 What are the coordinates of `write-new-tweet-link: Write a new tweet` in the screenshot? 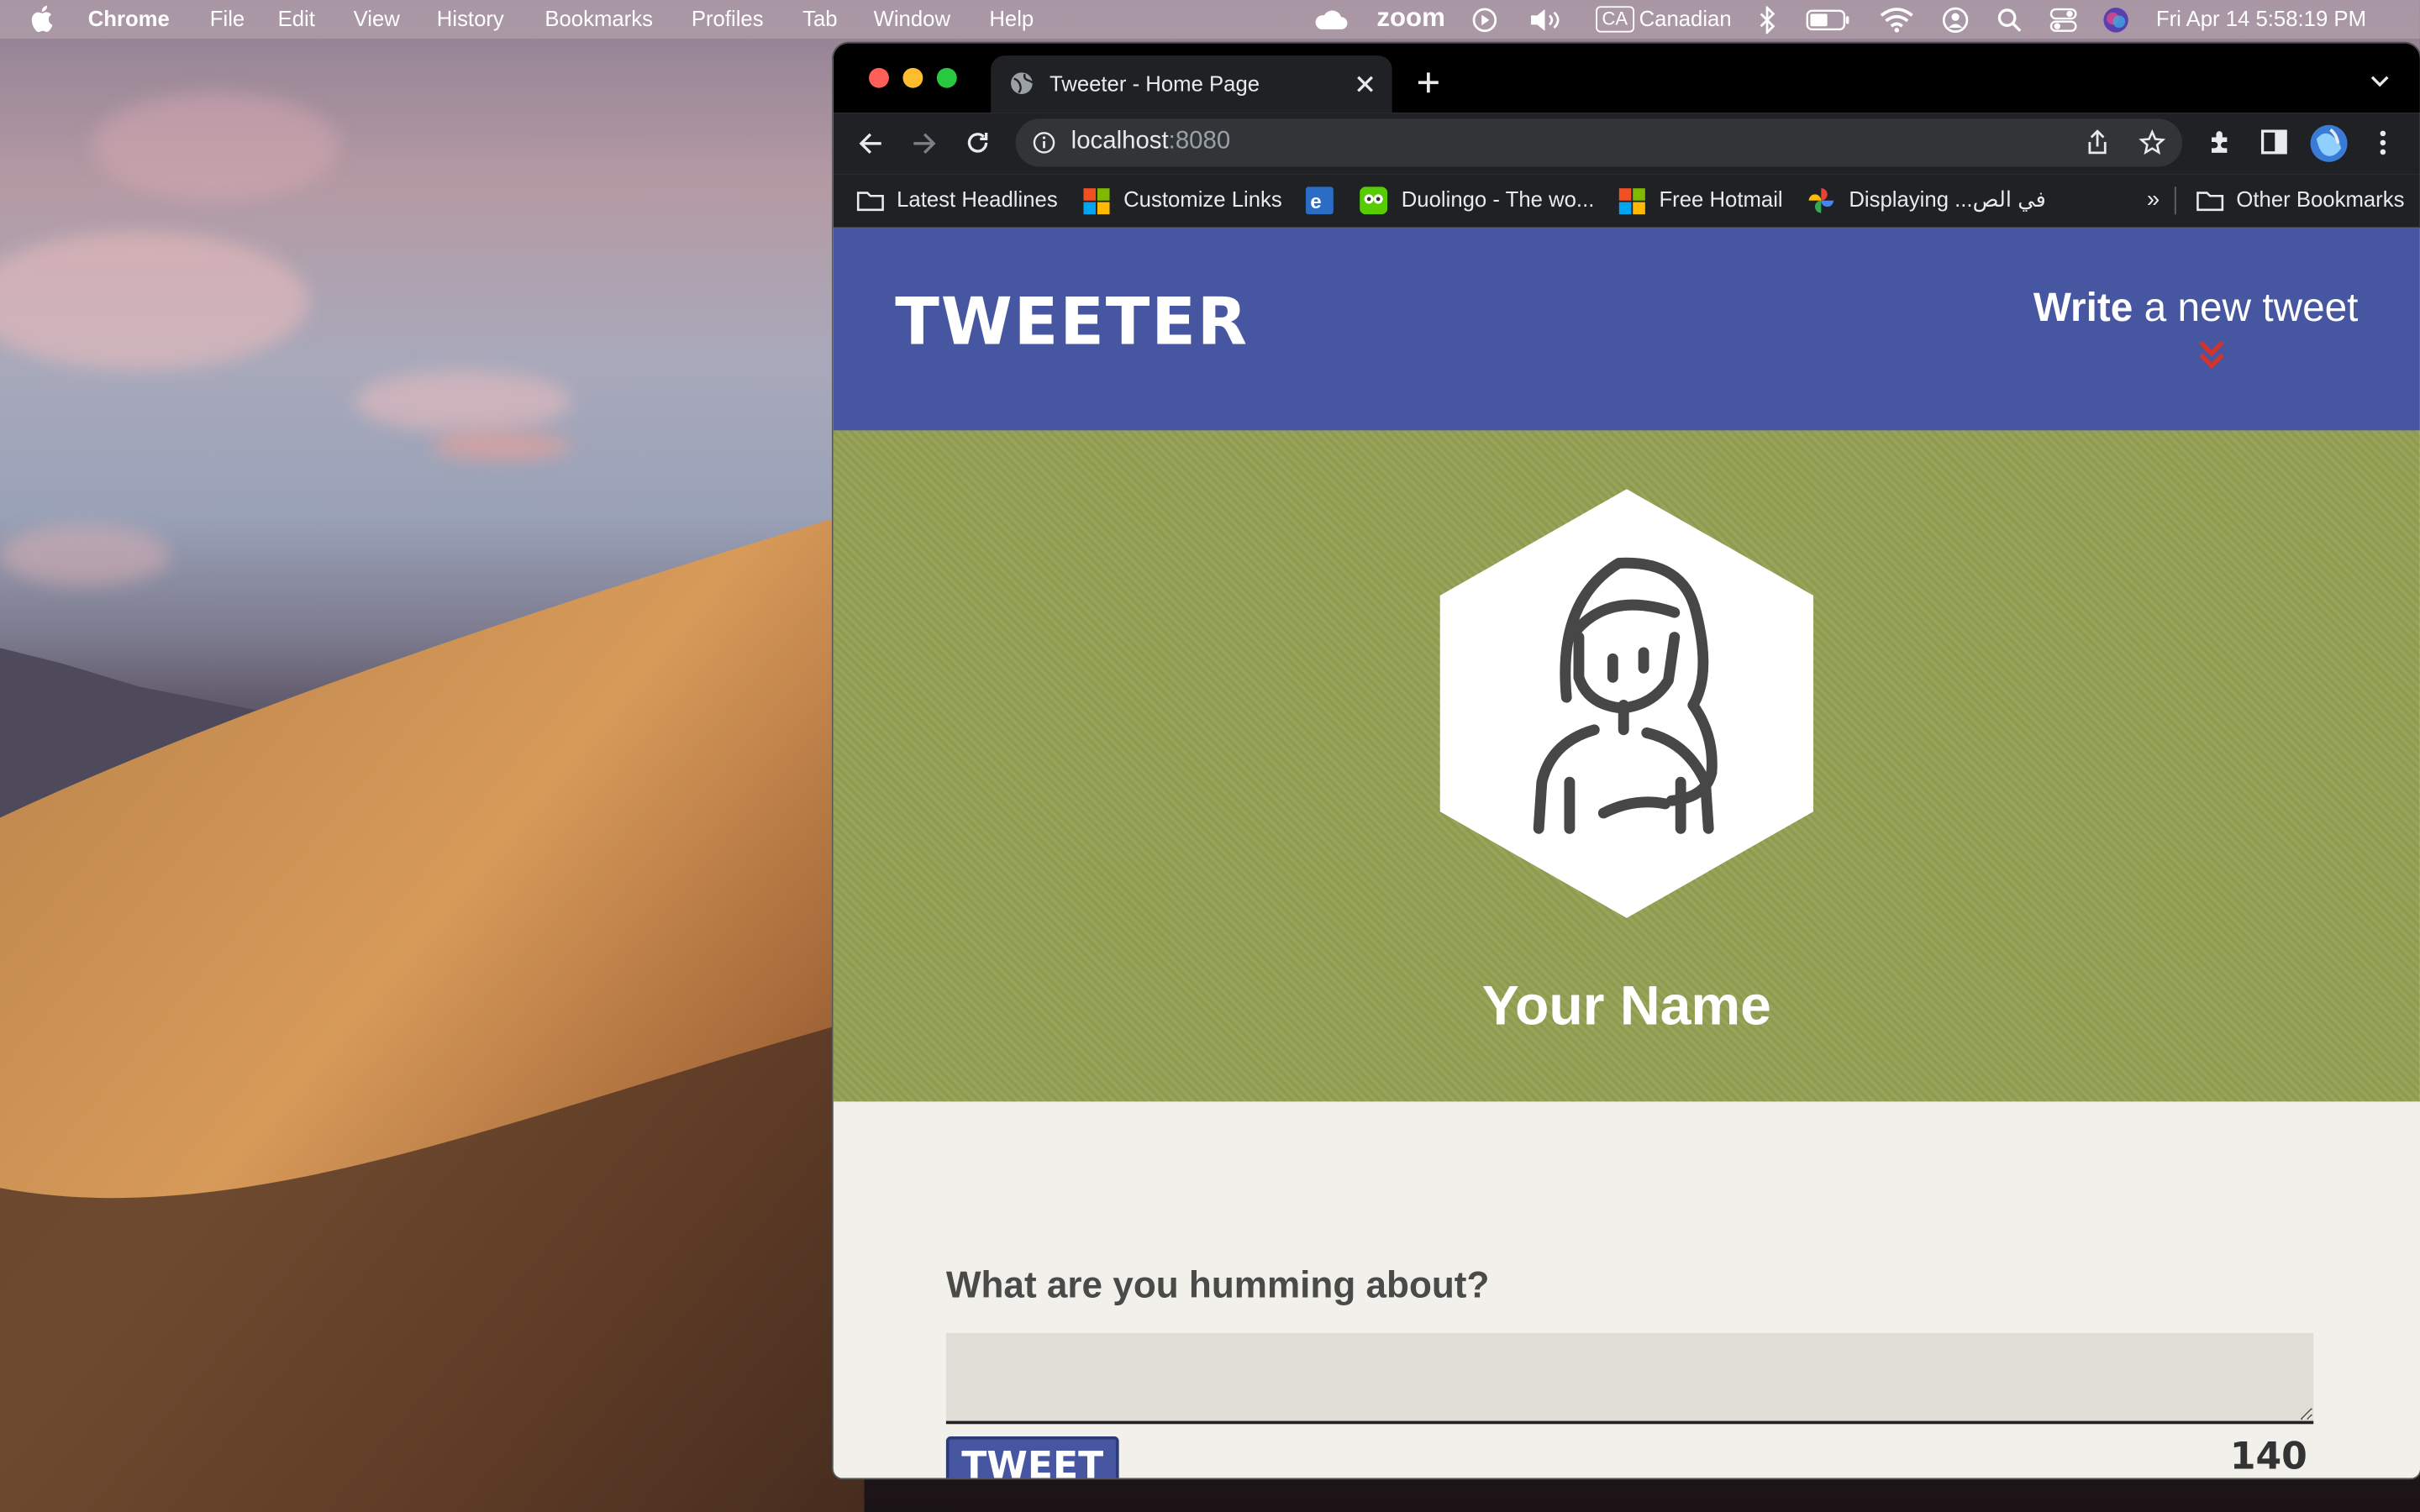 It's located at (2196, 308).